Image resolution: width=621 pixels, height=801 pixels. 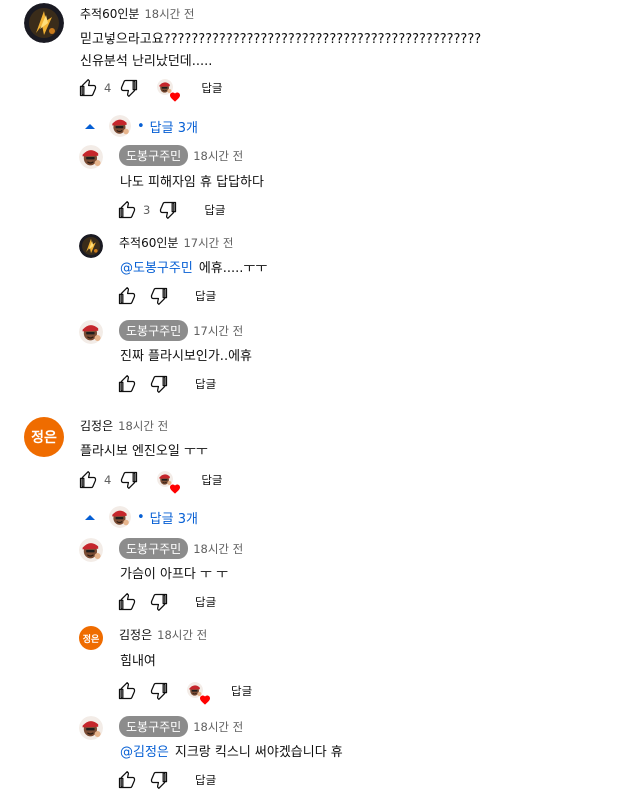 I want to click on reply-text: @도봉구주민 에휴.....ㅜㅜ, so click(x=193, y=266).